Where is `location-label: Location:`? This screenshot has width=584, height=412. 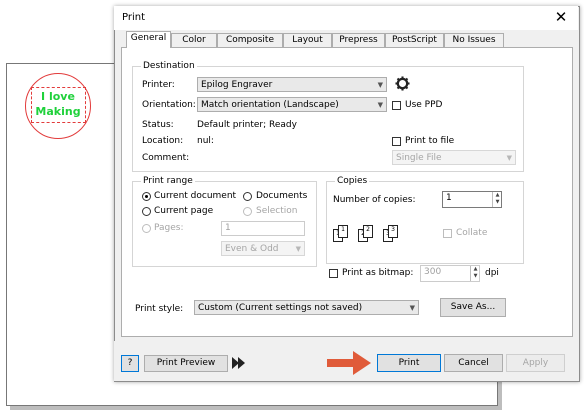
location-label: Location: is located at coordinates (163, 141).